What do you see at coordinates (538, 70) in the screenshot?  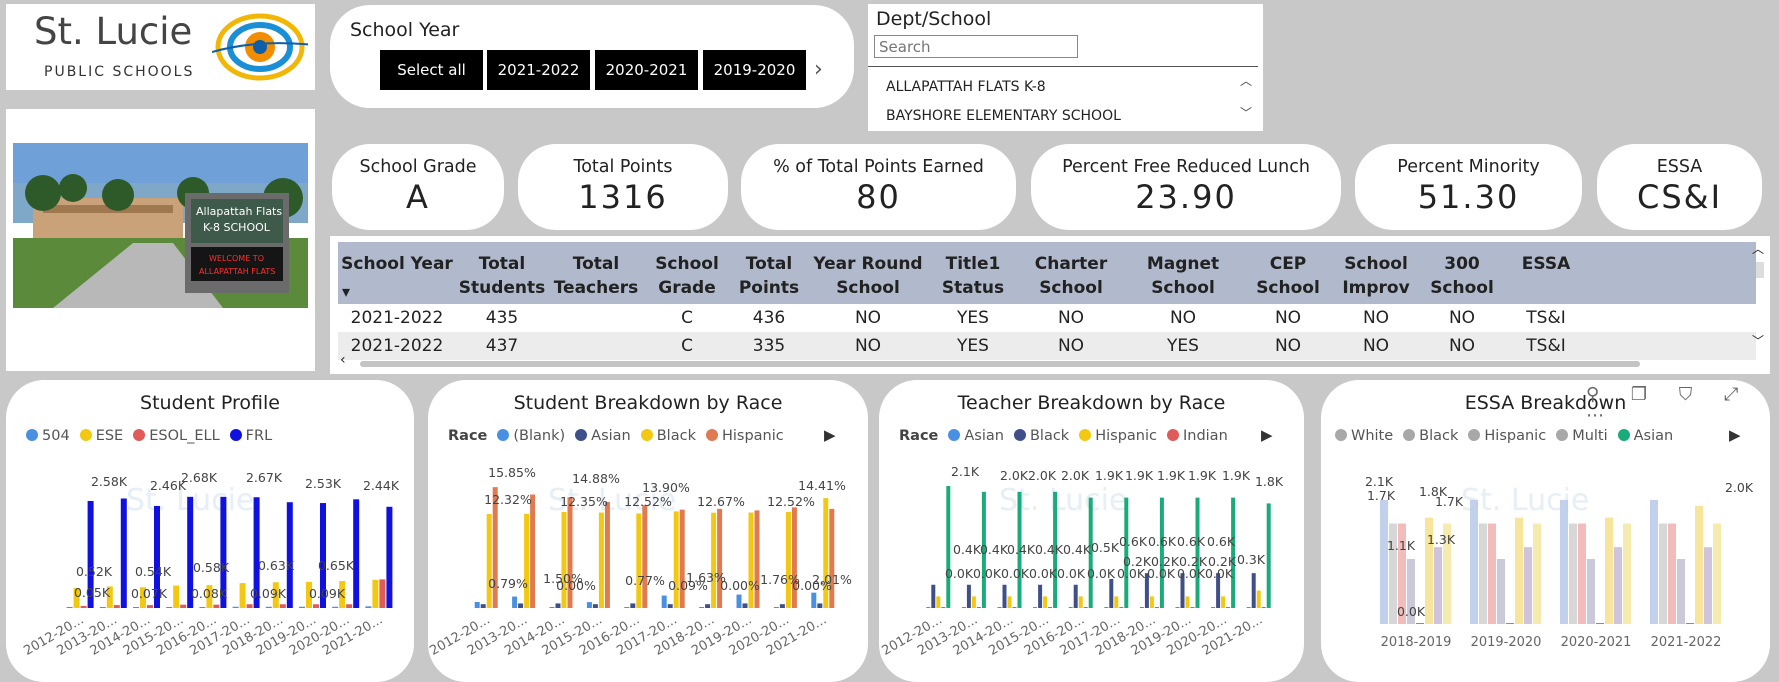 I see `year-2021-2022-button: 2021-2022` at bounding box center [538, 70].